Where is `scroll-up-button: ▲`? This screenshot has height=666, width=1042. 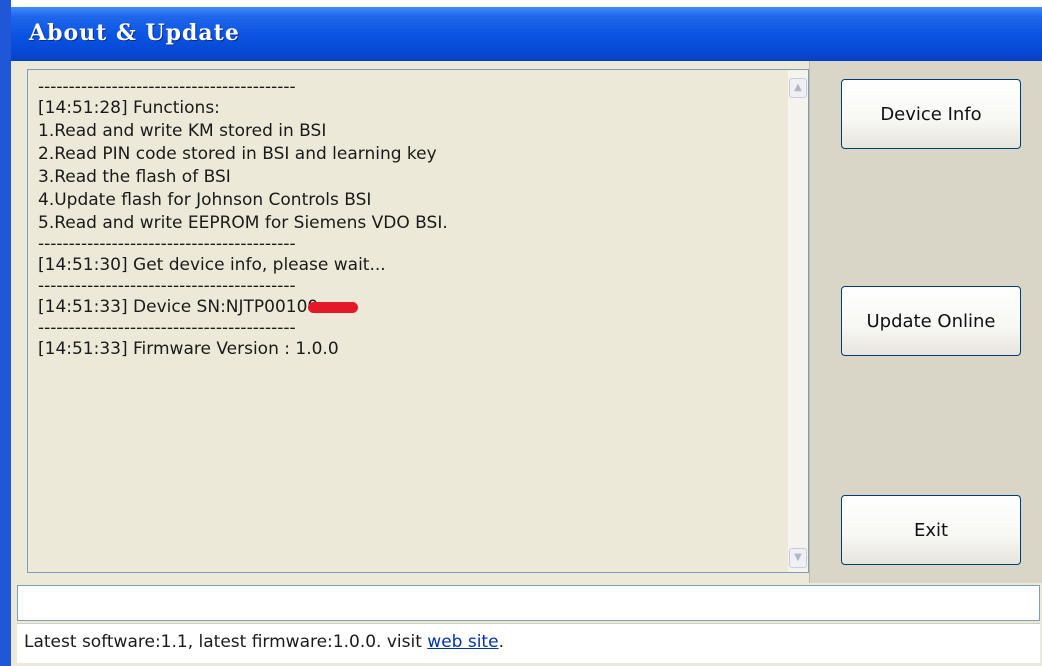 scroll-up-button: ▲ is located at coordinates (798, 88).